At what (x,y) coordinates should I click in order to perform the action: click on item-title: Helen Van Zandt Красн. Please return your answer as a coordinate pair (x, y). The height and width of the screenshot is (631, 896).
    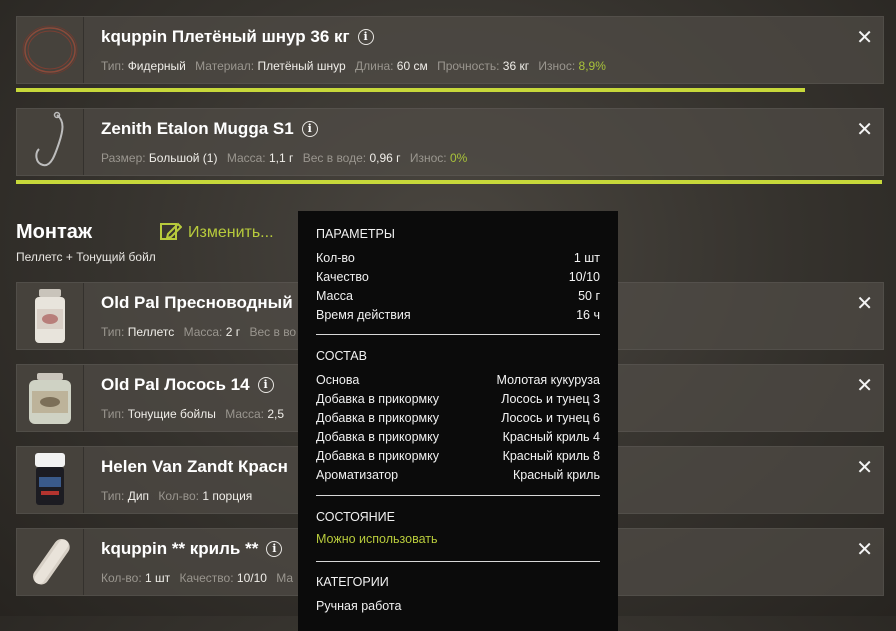
    Looking at the image, I should click on (194, 466).